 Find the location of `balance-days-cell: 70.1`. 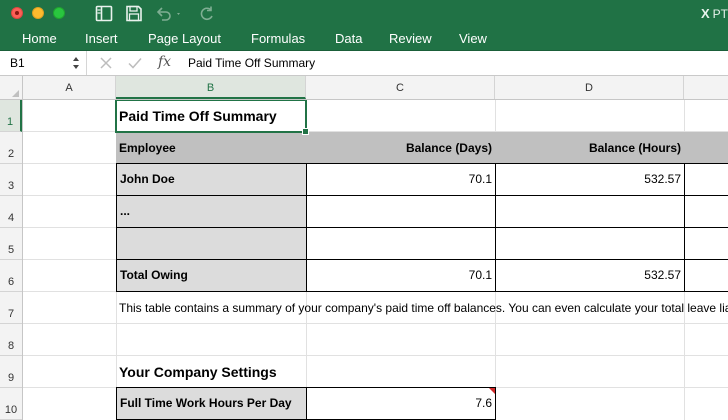

balance-days-cell: 70.1 is located at coordinates (401, 179).